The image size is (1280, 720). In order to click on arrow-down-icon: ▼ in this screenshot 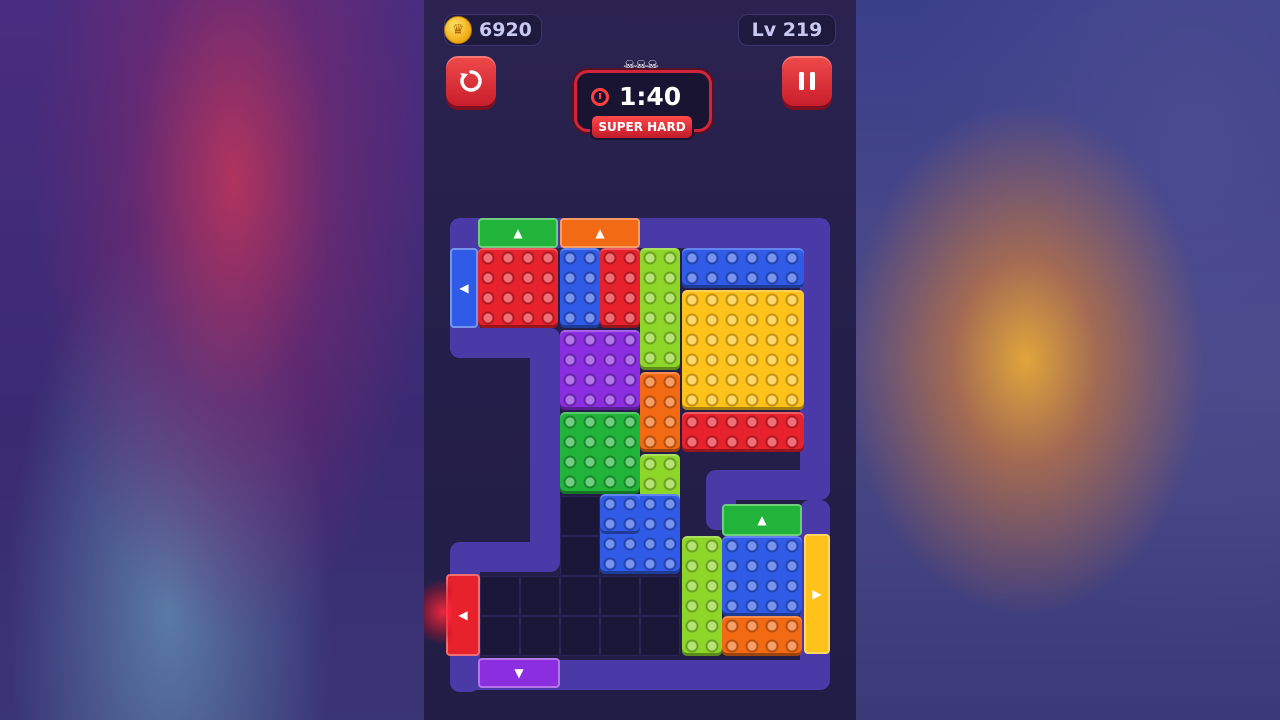, I will do `click(519, 673)`.